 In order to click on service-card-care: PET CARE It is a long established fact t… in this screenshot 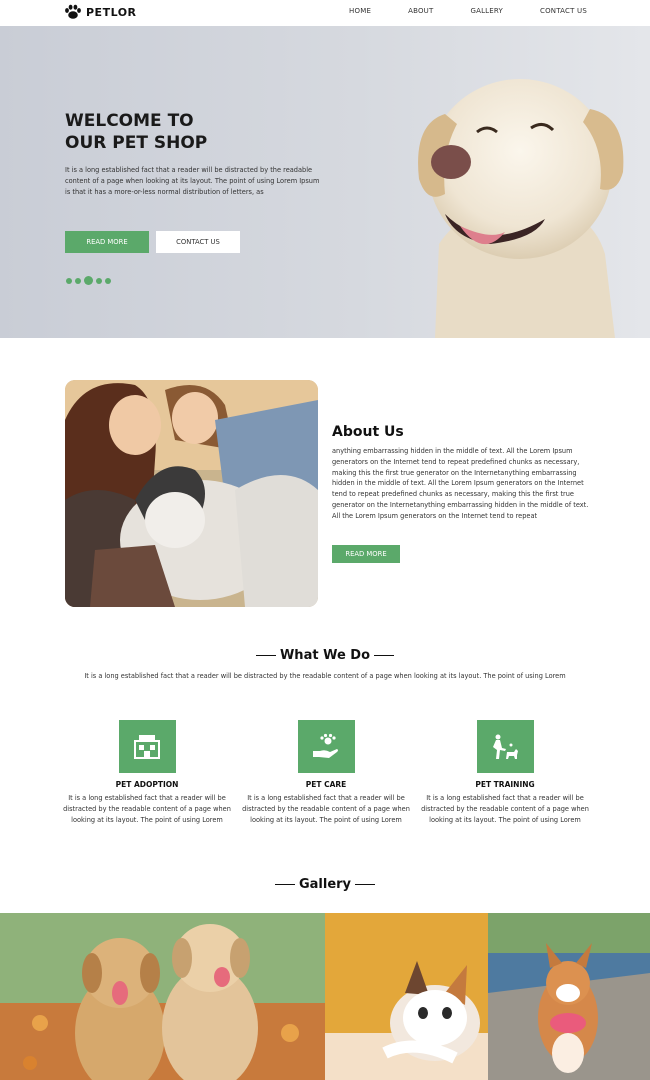, I will do `click(326, 773)`.